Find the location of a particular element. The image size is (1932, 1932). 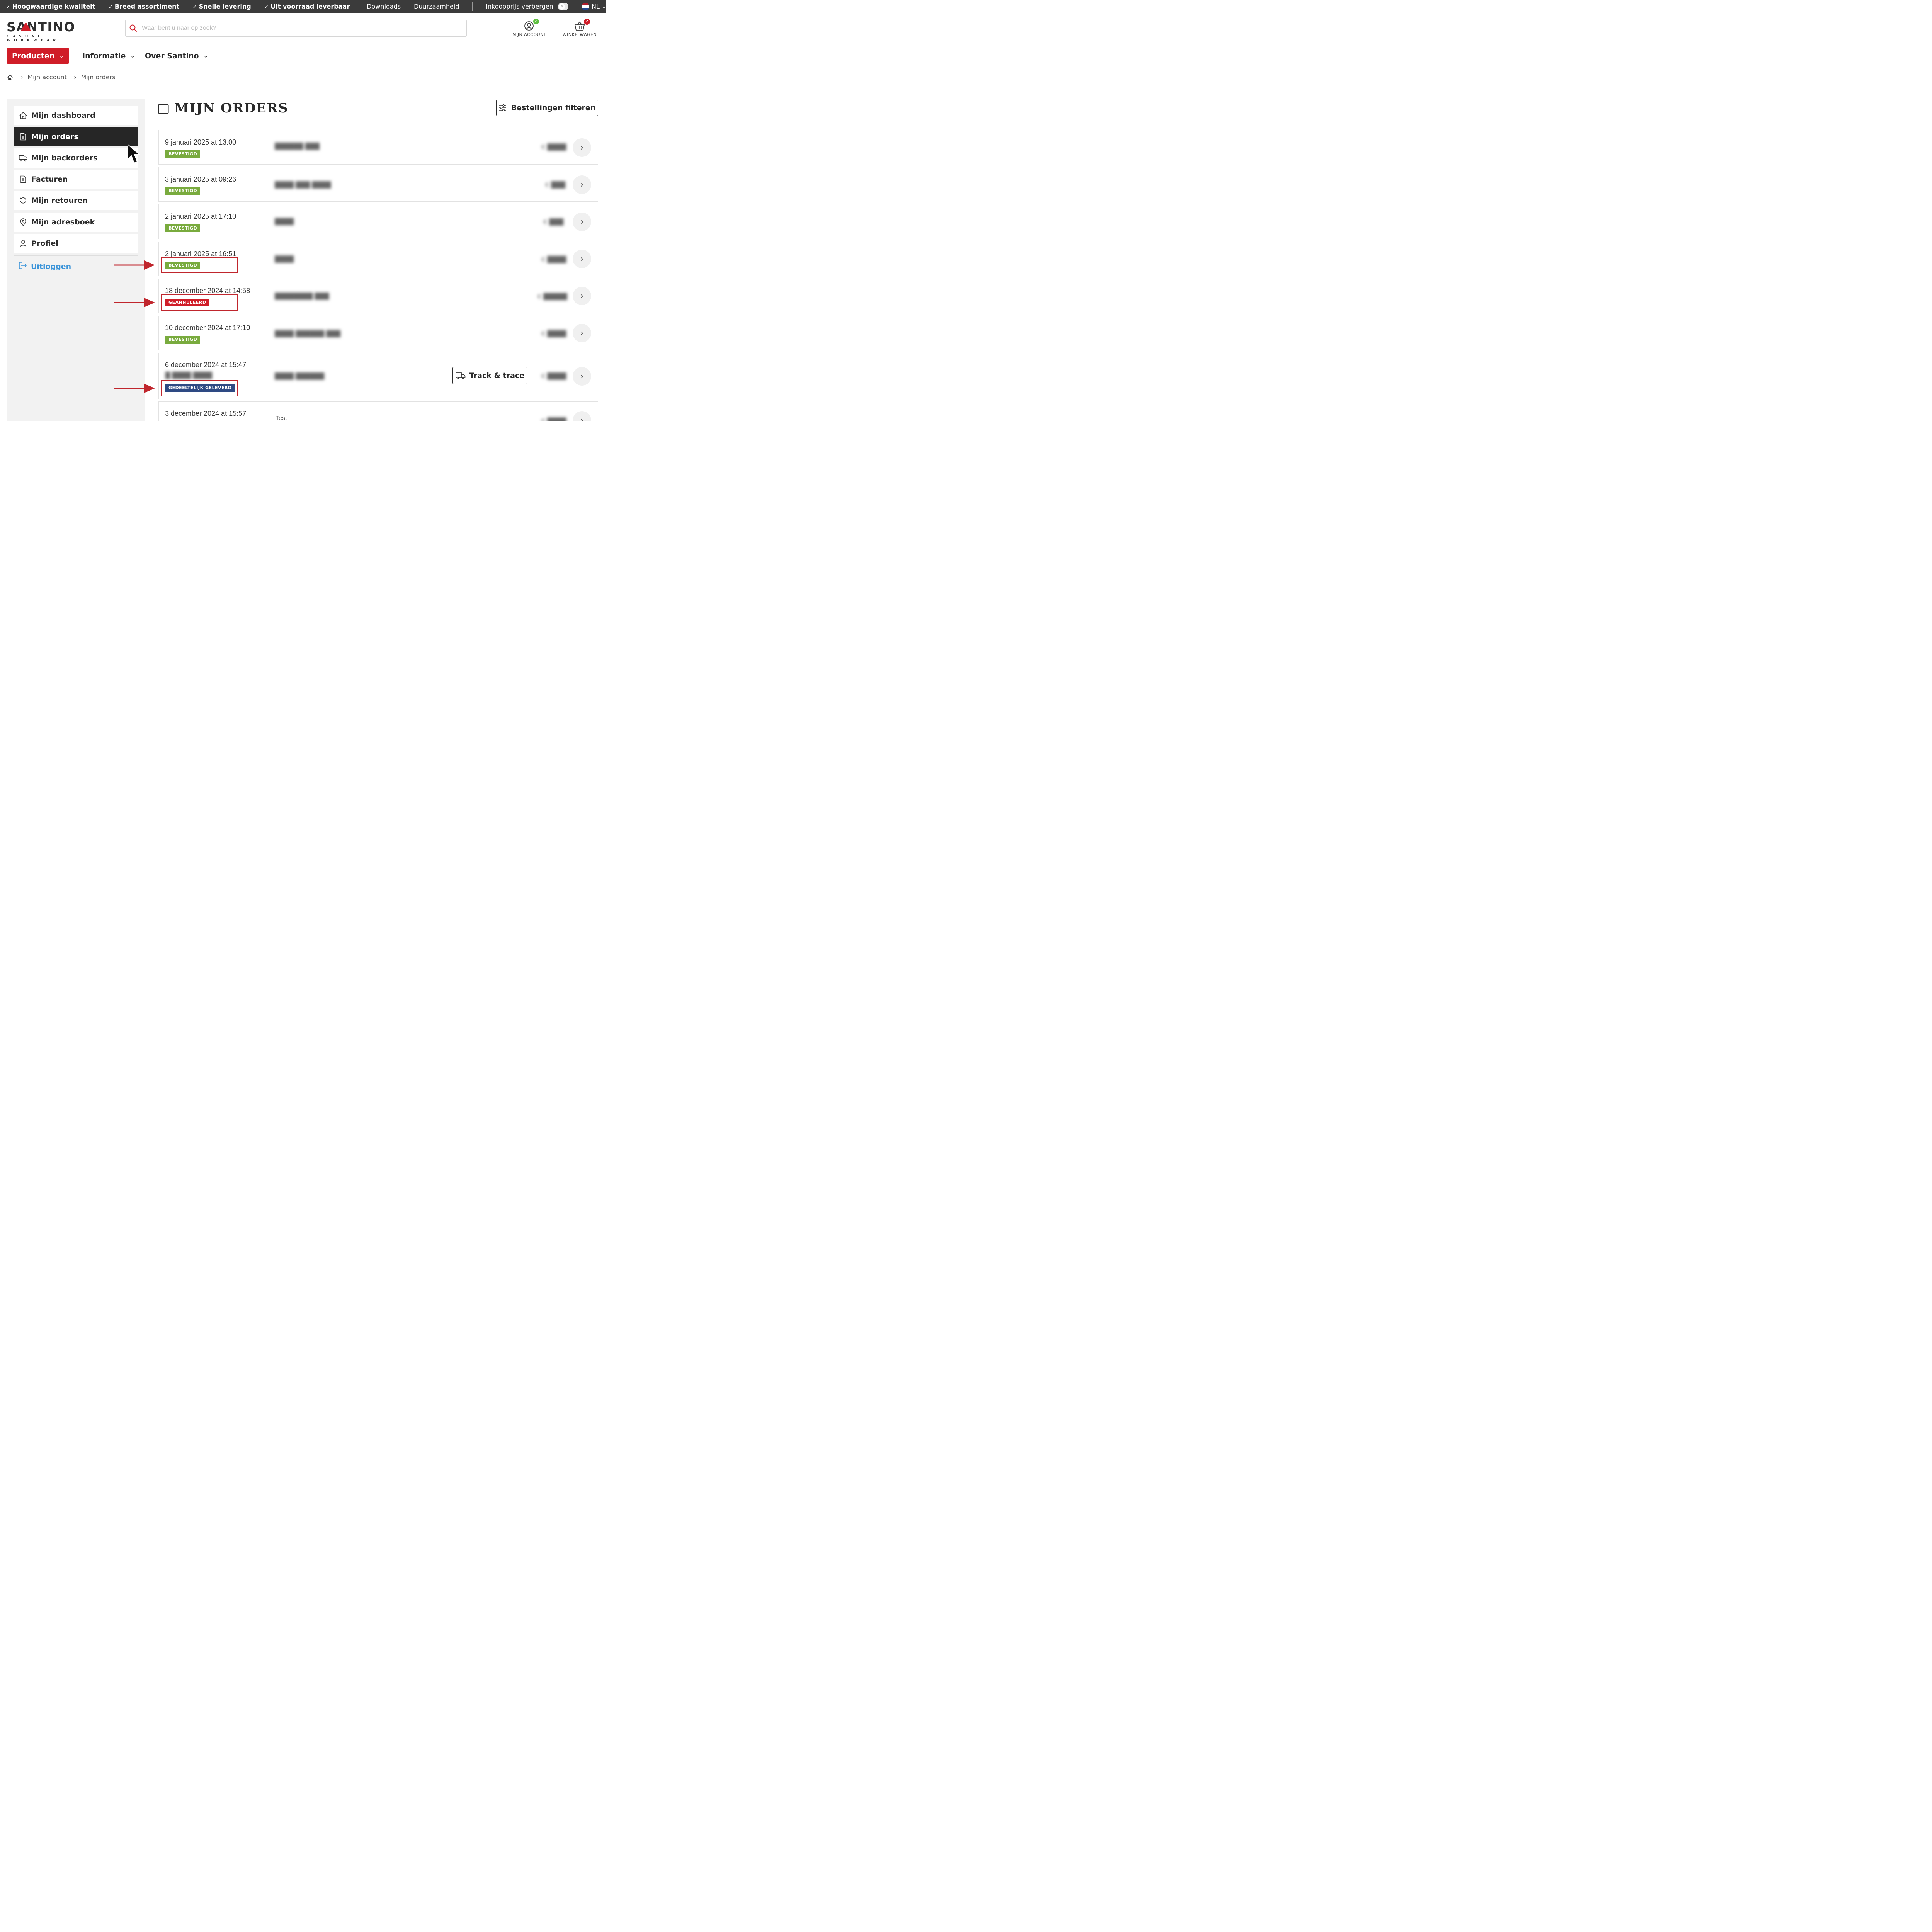

logged-in-check-icon: ✓ is located at coordinates (536, 21).